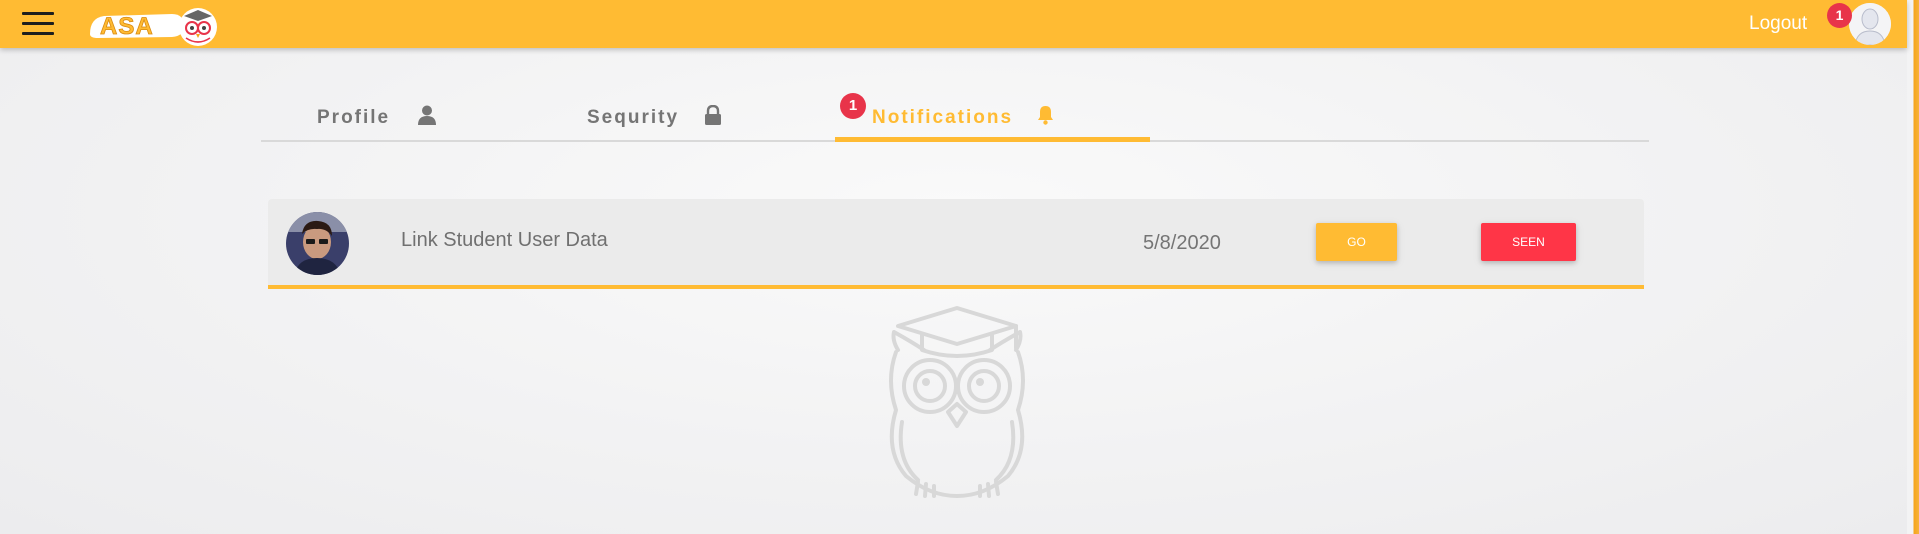 This screenshot has width=1919, height=534. I want to click on bell-icon, so click(1045, 117).